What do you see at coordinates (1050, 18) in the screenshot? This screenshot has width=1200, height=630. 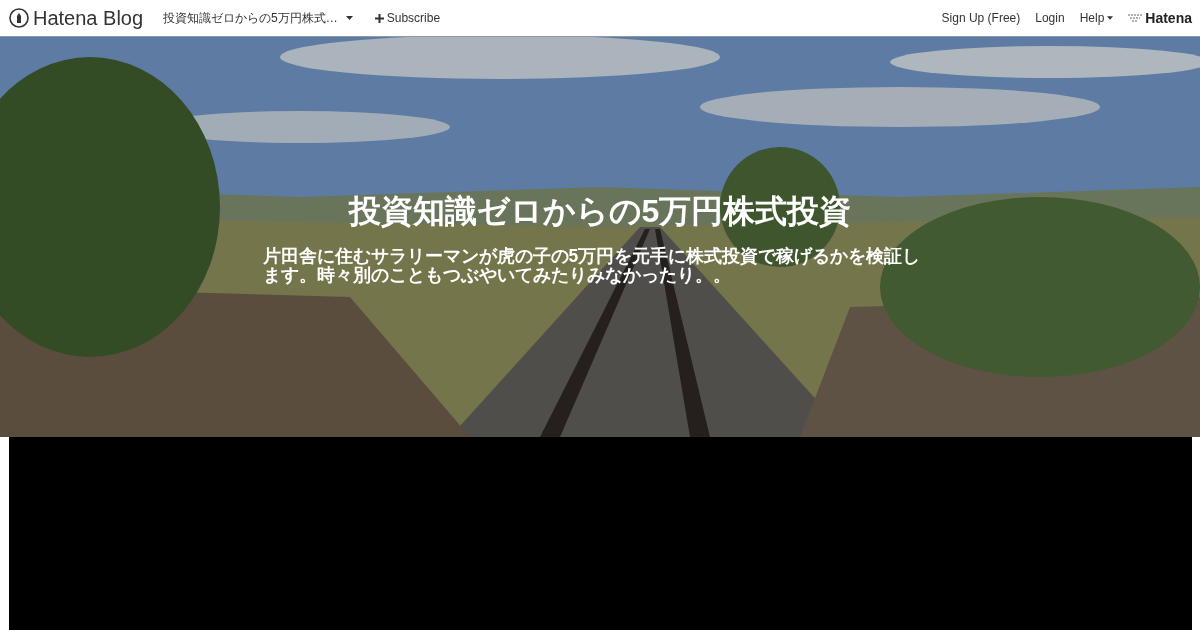 I see `nav-link: Login` at bounding box center [1050, 18].